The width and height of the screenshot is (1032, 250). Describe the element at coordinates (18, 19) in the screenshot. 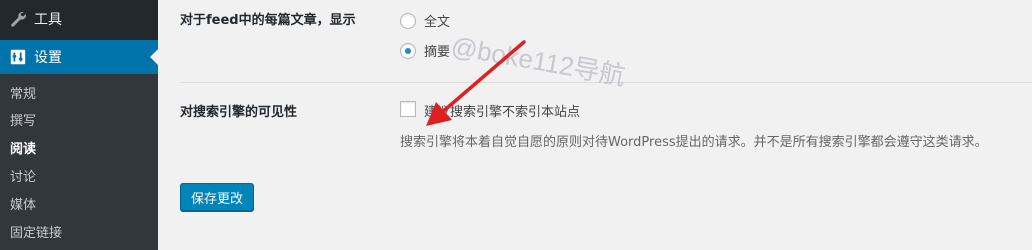

I see `wrench-icon` at that location.